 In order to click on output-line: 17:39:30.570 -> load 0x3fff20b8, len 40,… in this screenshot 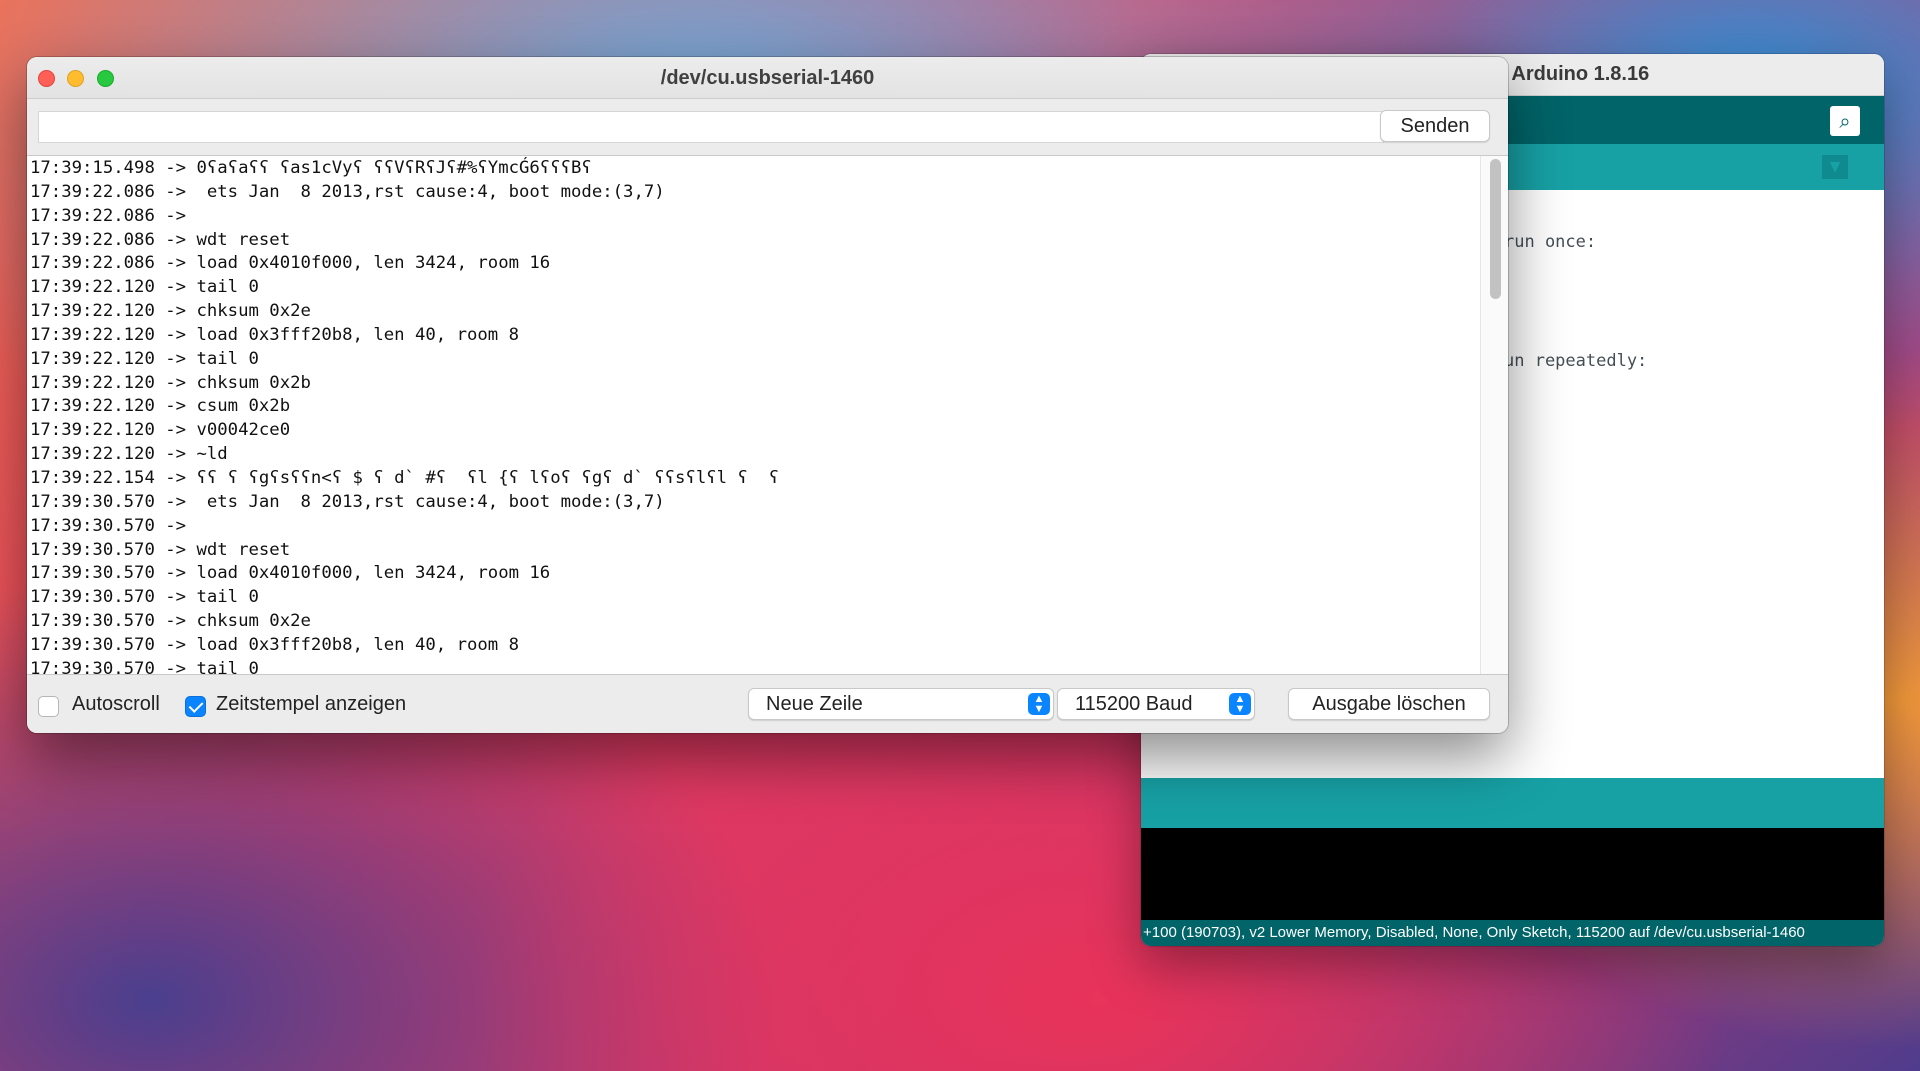, I will do `click(274, 644)`.